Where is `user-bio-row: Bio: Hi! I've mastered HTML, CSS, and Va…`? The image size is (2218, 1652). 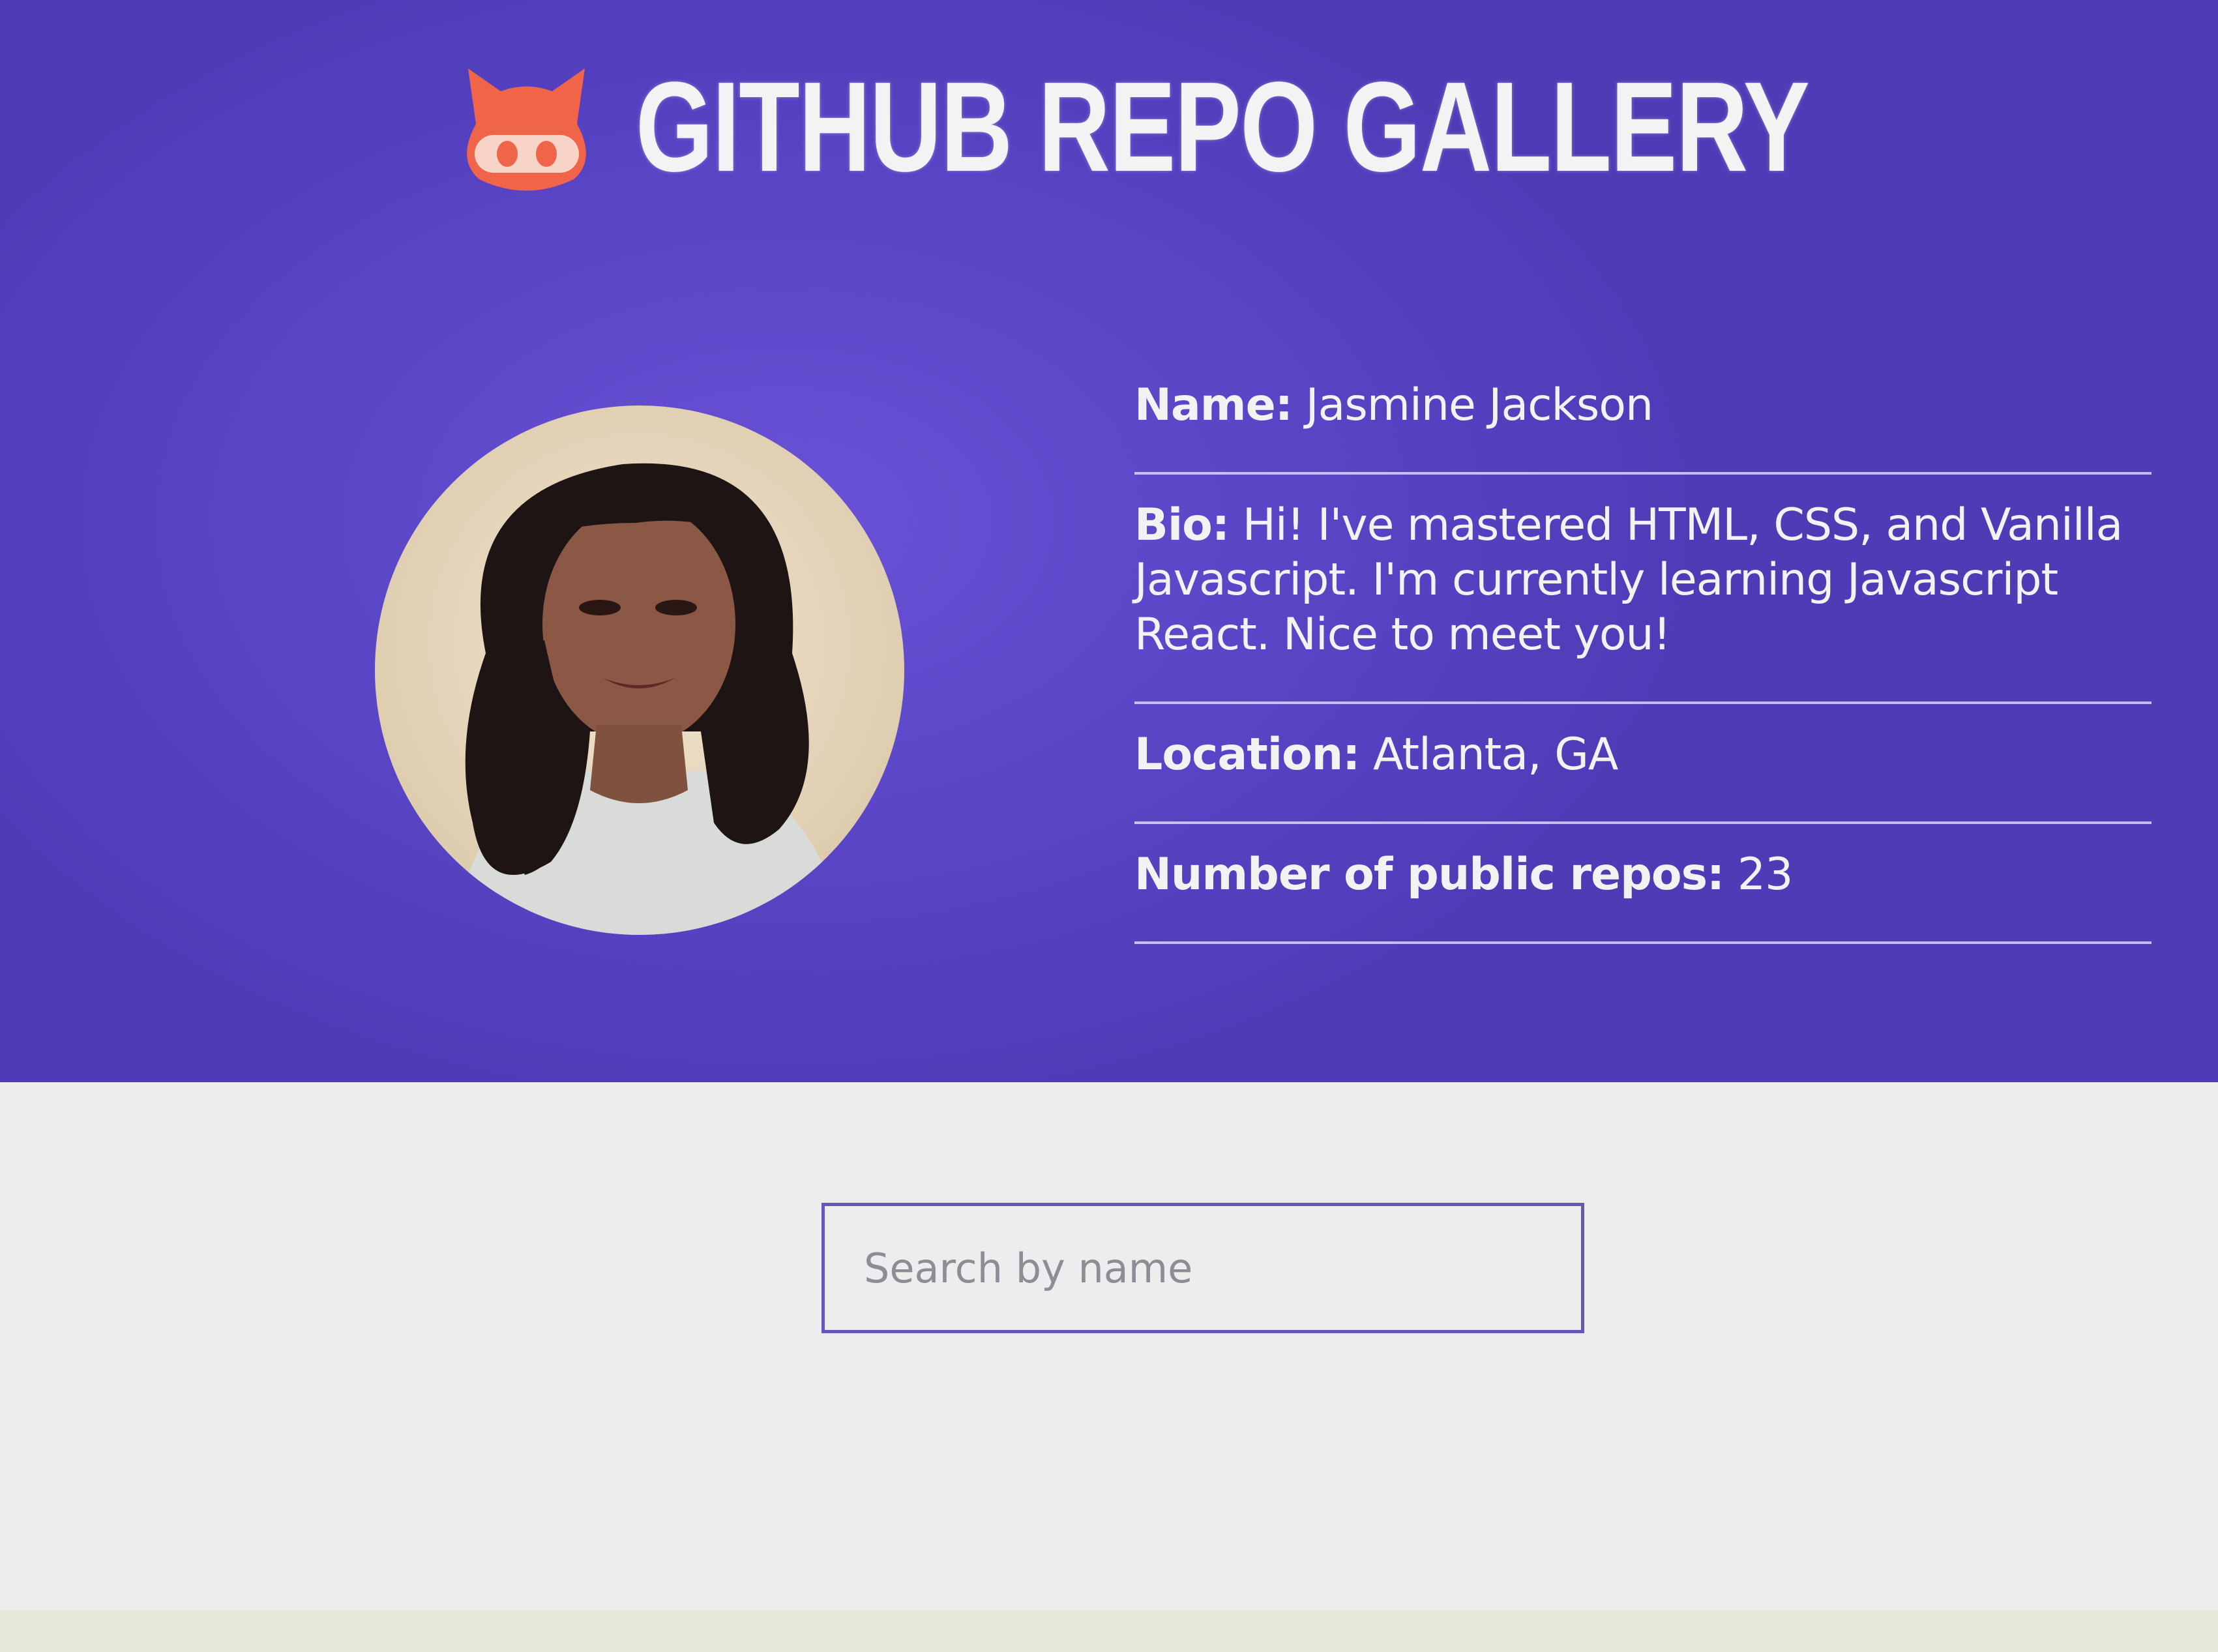 user-bio-row: Bio: Hi! I've mastered HTML, CSS, and Va… is located at coordinates (1642, 589).